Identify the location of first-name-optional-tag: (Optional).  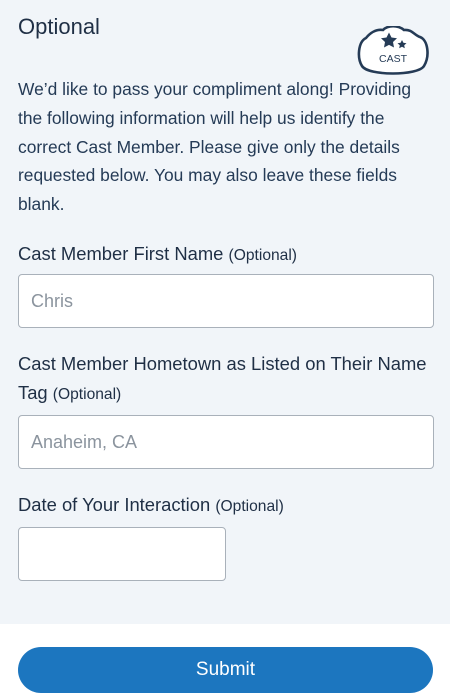
(262, 255).